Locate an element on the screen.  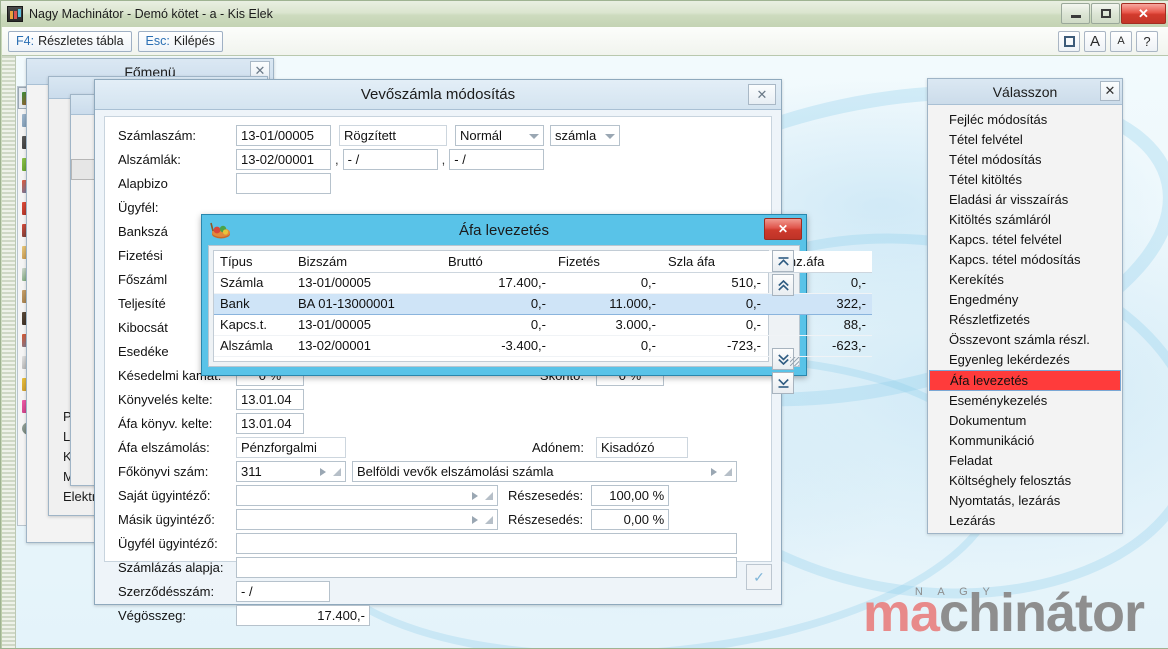
valasszon-item-feladat: Feladat is located at coordinates (1025, 461).